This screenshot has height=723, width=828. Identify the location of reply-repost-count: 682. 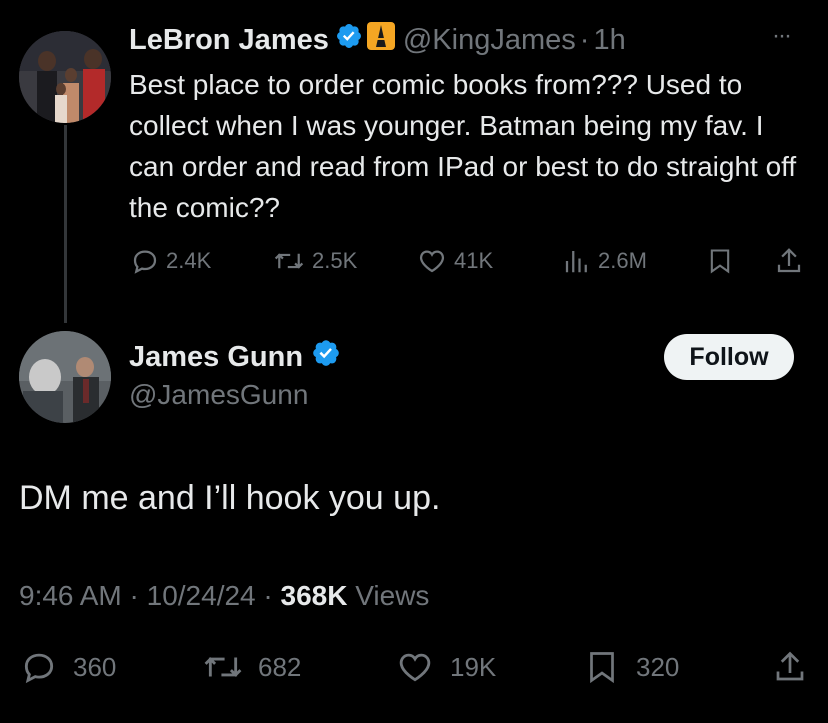
(280, 666).